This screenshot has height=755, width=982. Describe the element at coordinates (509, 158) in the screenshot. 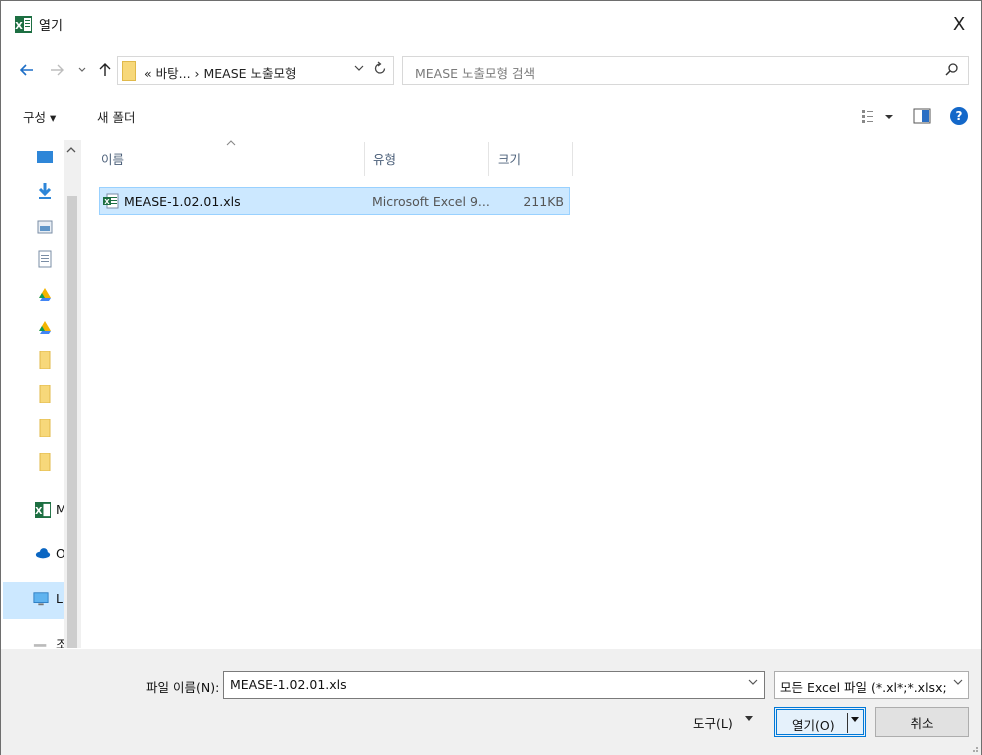

I see `column-header-size: 크기` at that location.